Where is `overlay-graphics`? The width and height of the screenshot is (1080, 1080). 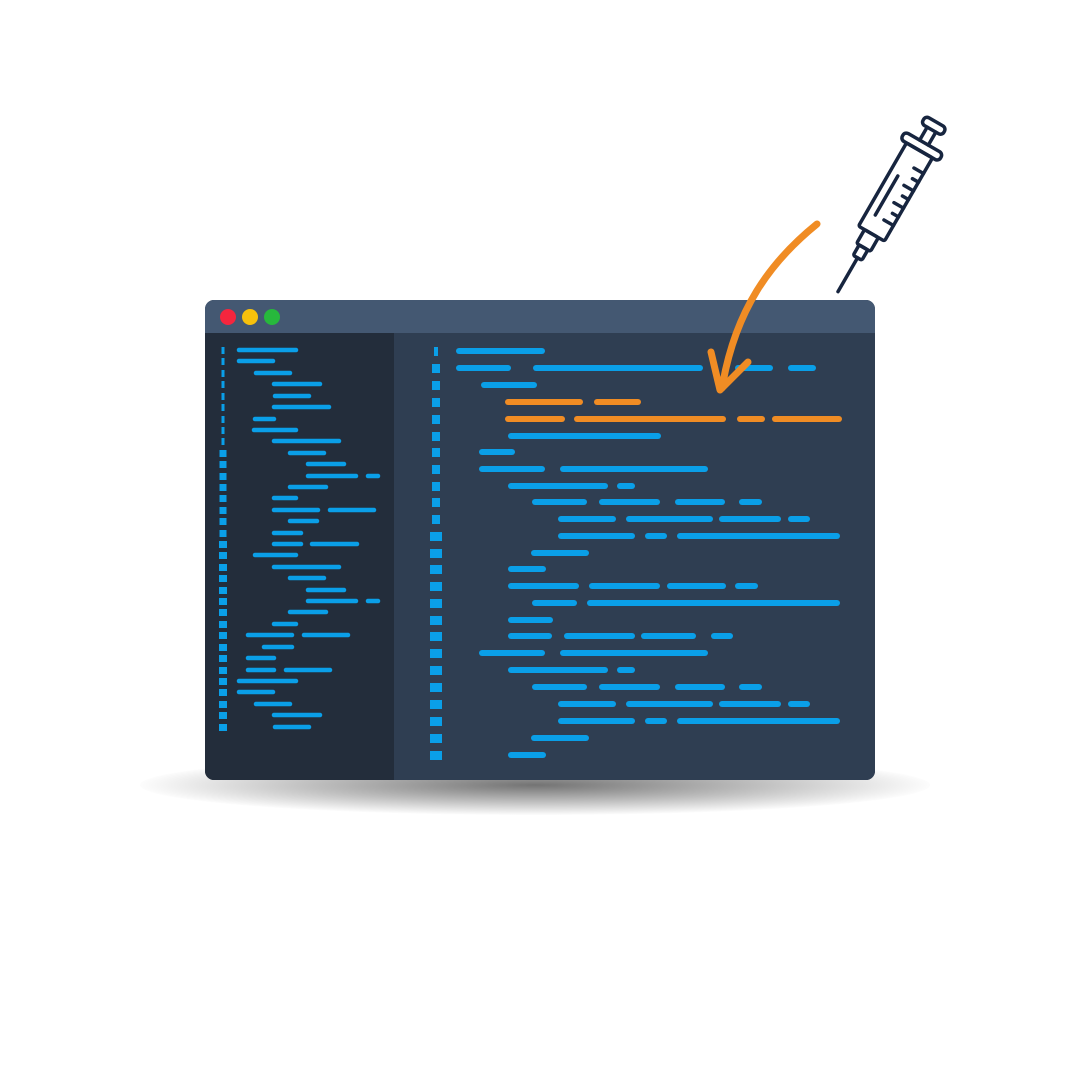
overlay-graphics is located at coordinates (827, 254).